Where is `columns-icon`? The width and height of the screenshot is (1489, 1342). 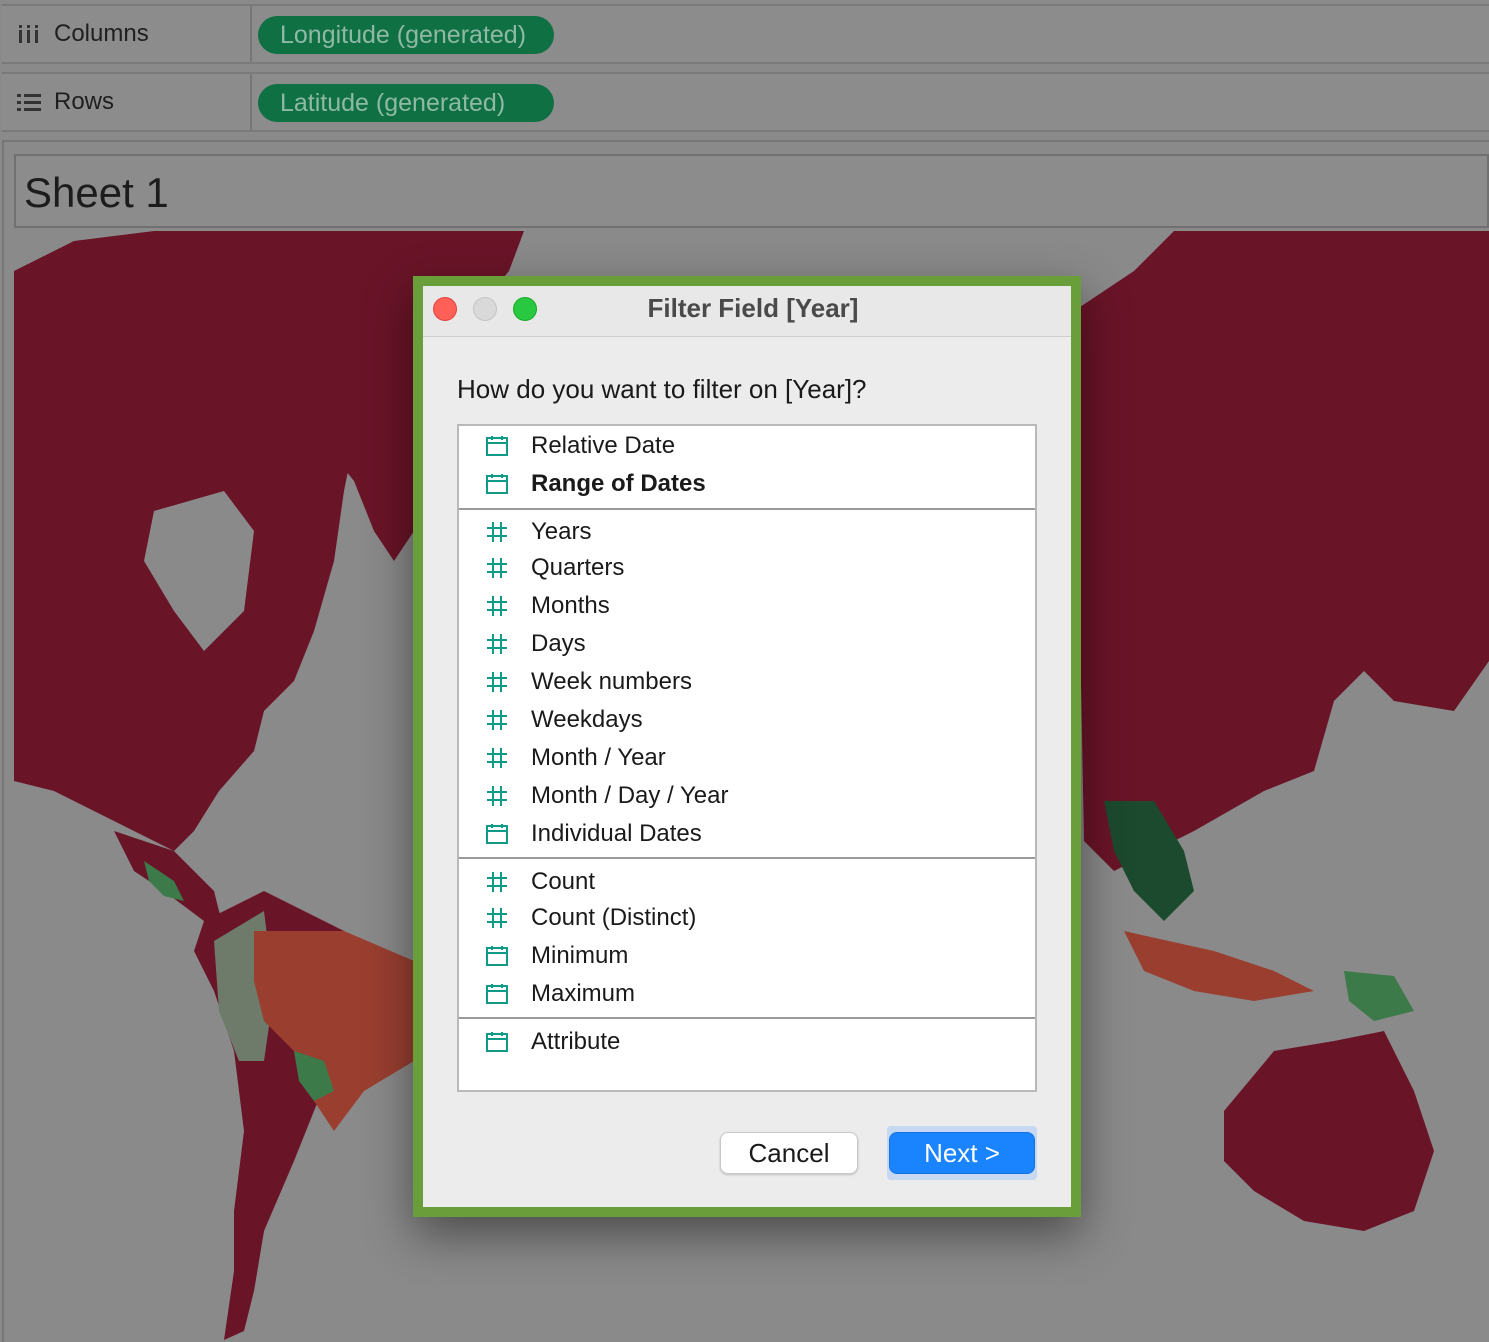
columns-icon is located at coordinates (28, 34).